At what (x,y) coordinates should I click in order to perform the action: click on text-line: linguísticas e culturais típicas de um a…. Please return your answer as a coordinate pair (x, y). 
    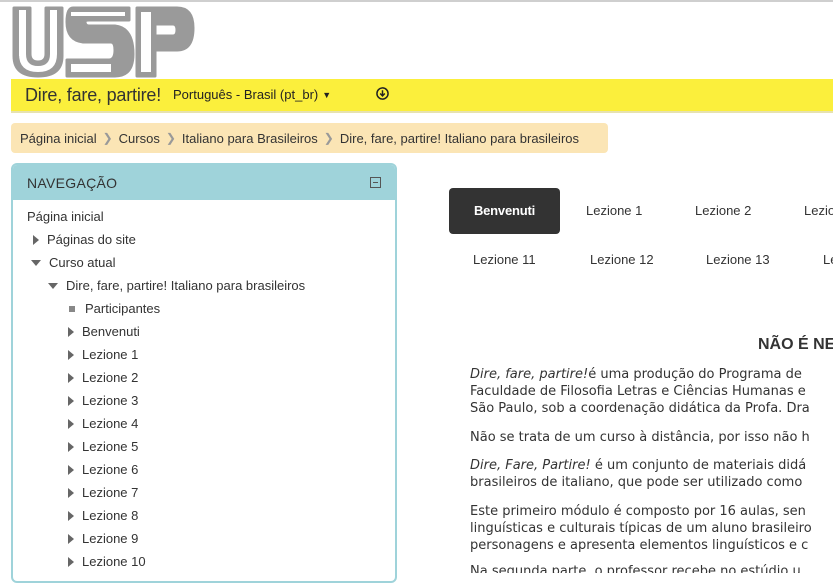
    Looking at the image, I should click on (641, 528).